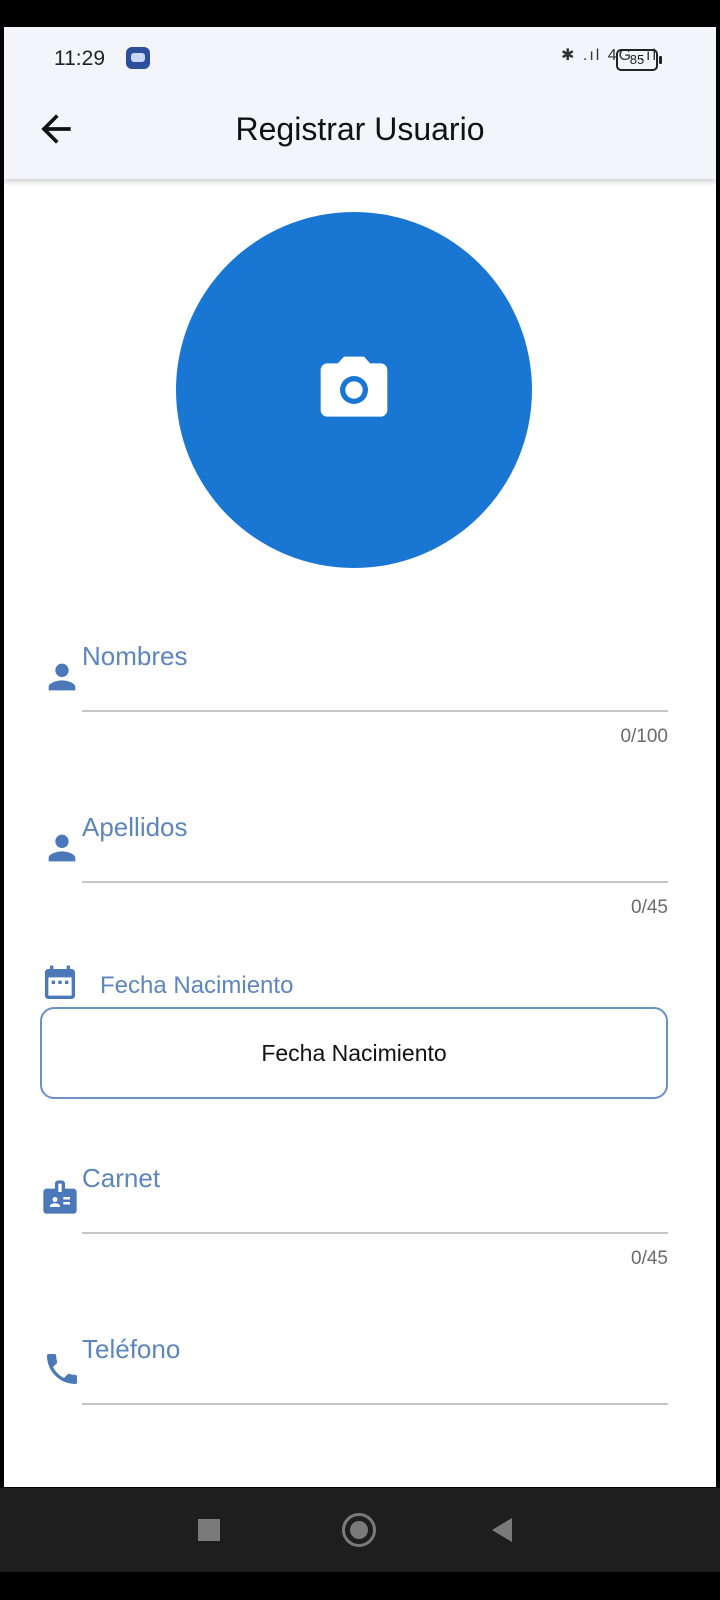 This screenshot has width=720, height=1600. What do you see at coordinates (375, 855) in the screenshot?
I see `apellidos-input` at bounding box center [375, 855].